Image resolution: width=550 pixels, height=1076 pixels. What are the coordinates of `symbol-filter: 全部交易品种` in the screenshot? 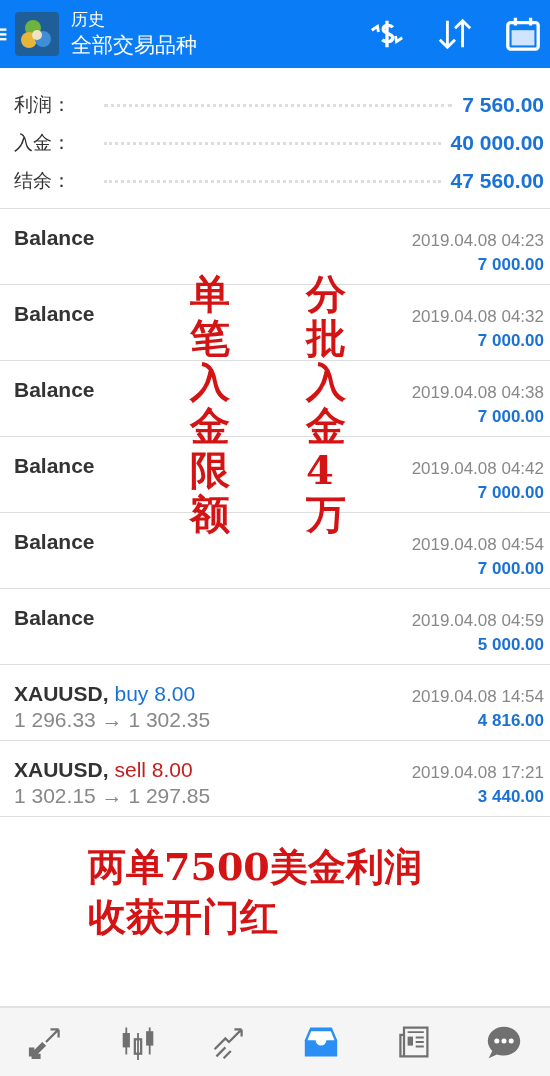 It's located at (134, 45).